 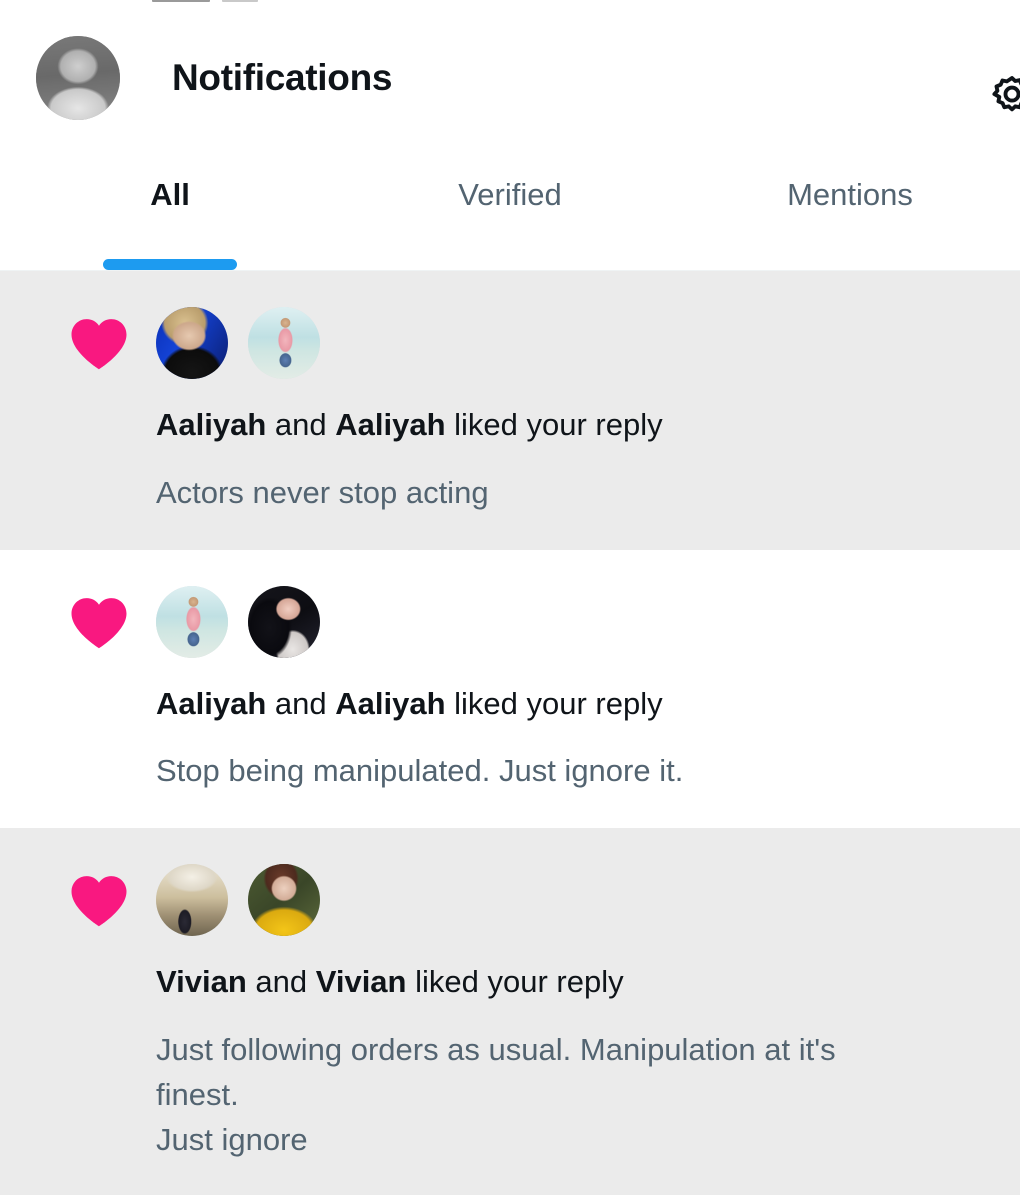 I want to click on profile-photo, so click(x=78, y=77).